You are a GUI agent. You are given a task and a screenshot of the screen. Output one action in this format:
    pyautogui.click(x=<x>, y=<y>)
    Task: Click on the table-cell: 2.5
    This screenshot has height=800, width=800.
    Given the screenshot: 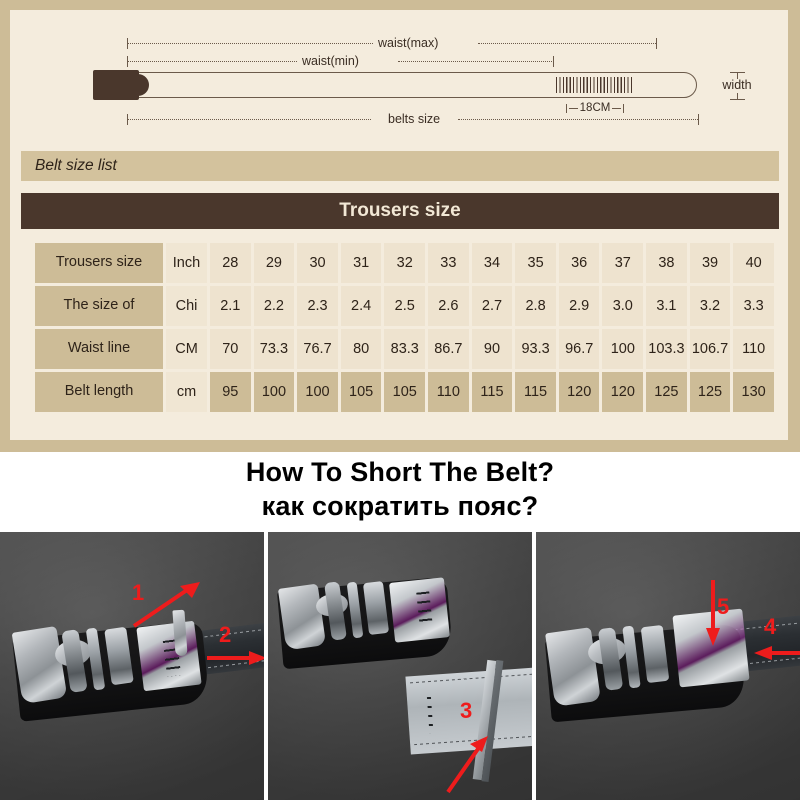 What is the action you would take?
    pyautogui.click(x=405, y=306)
    